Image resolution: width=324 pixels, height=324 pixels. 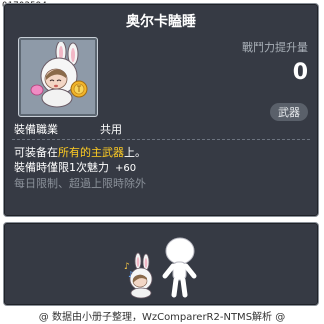 What do you see at coordinates (126, 168) in the screenshot?
I see `charm-bonus: +60` at bounding box center [126, 168].